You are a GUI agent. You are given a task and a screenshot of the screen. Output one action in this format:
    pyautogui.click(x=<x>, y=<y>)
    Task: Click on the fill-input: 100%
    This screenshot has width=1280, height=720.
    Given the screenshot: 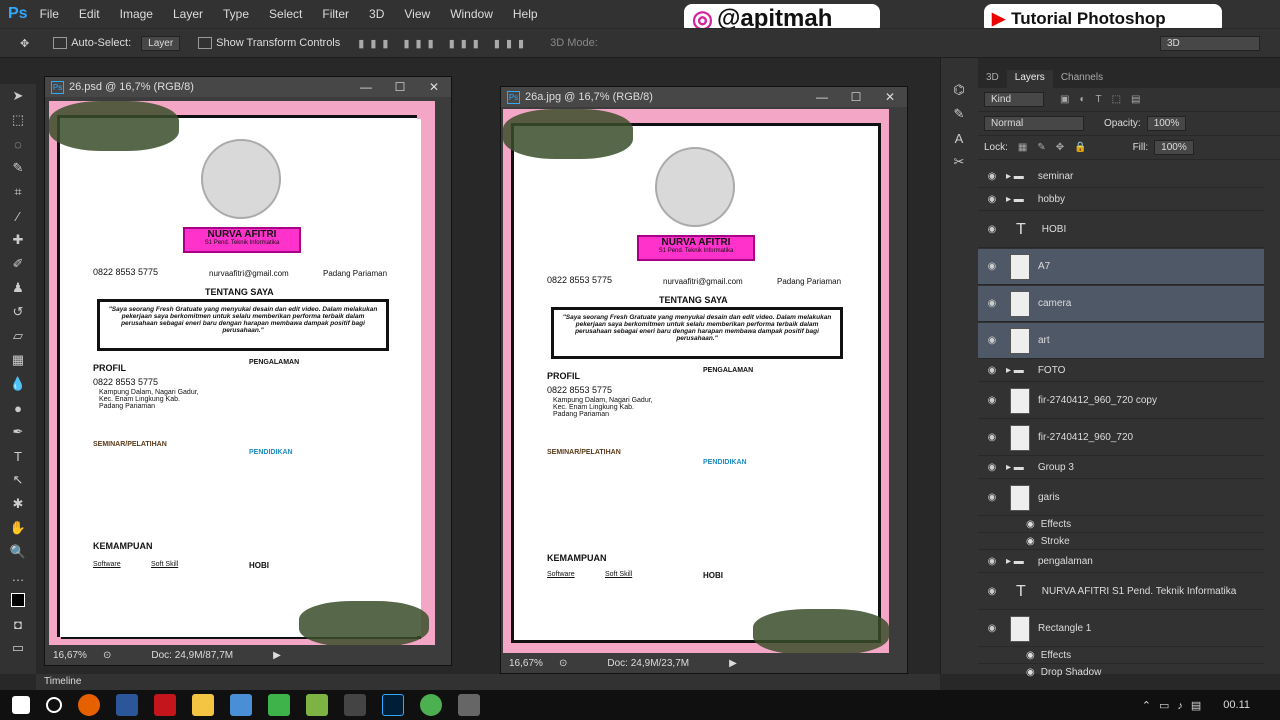 What is the action you would take?
    pyautogui.click(x=1174, y=147)
    